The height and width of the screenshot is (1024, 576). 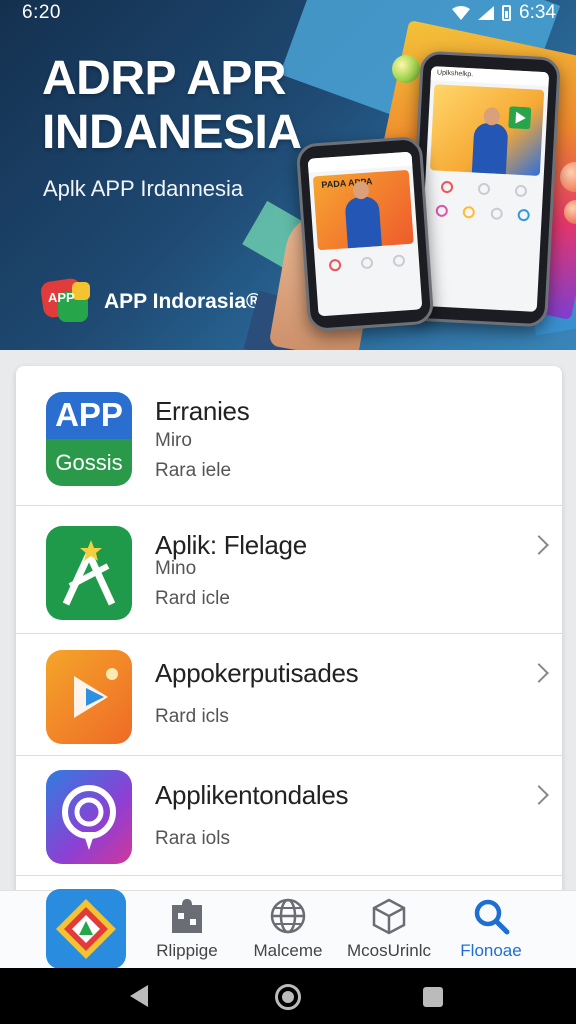 I want to click on icon-text-top: APP, so click(x=89, y=414).